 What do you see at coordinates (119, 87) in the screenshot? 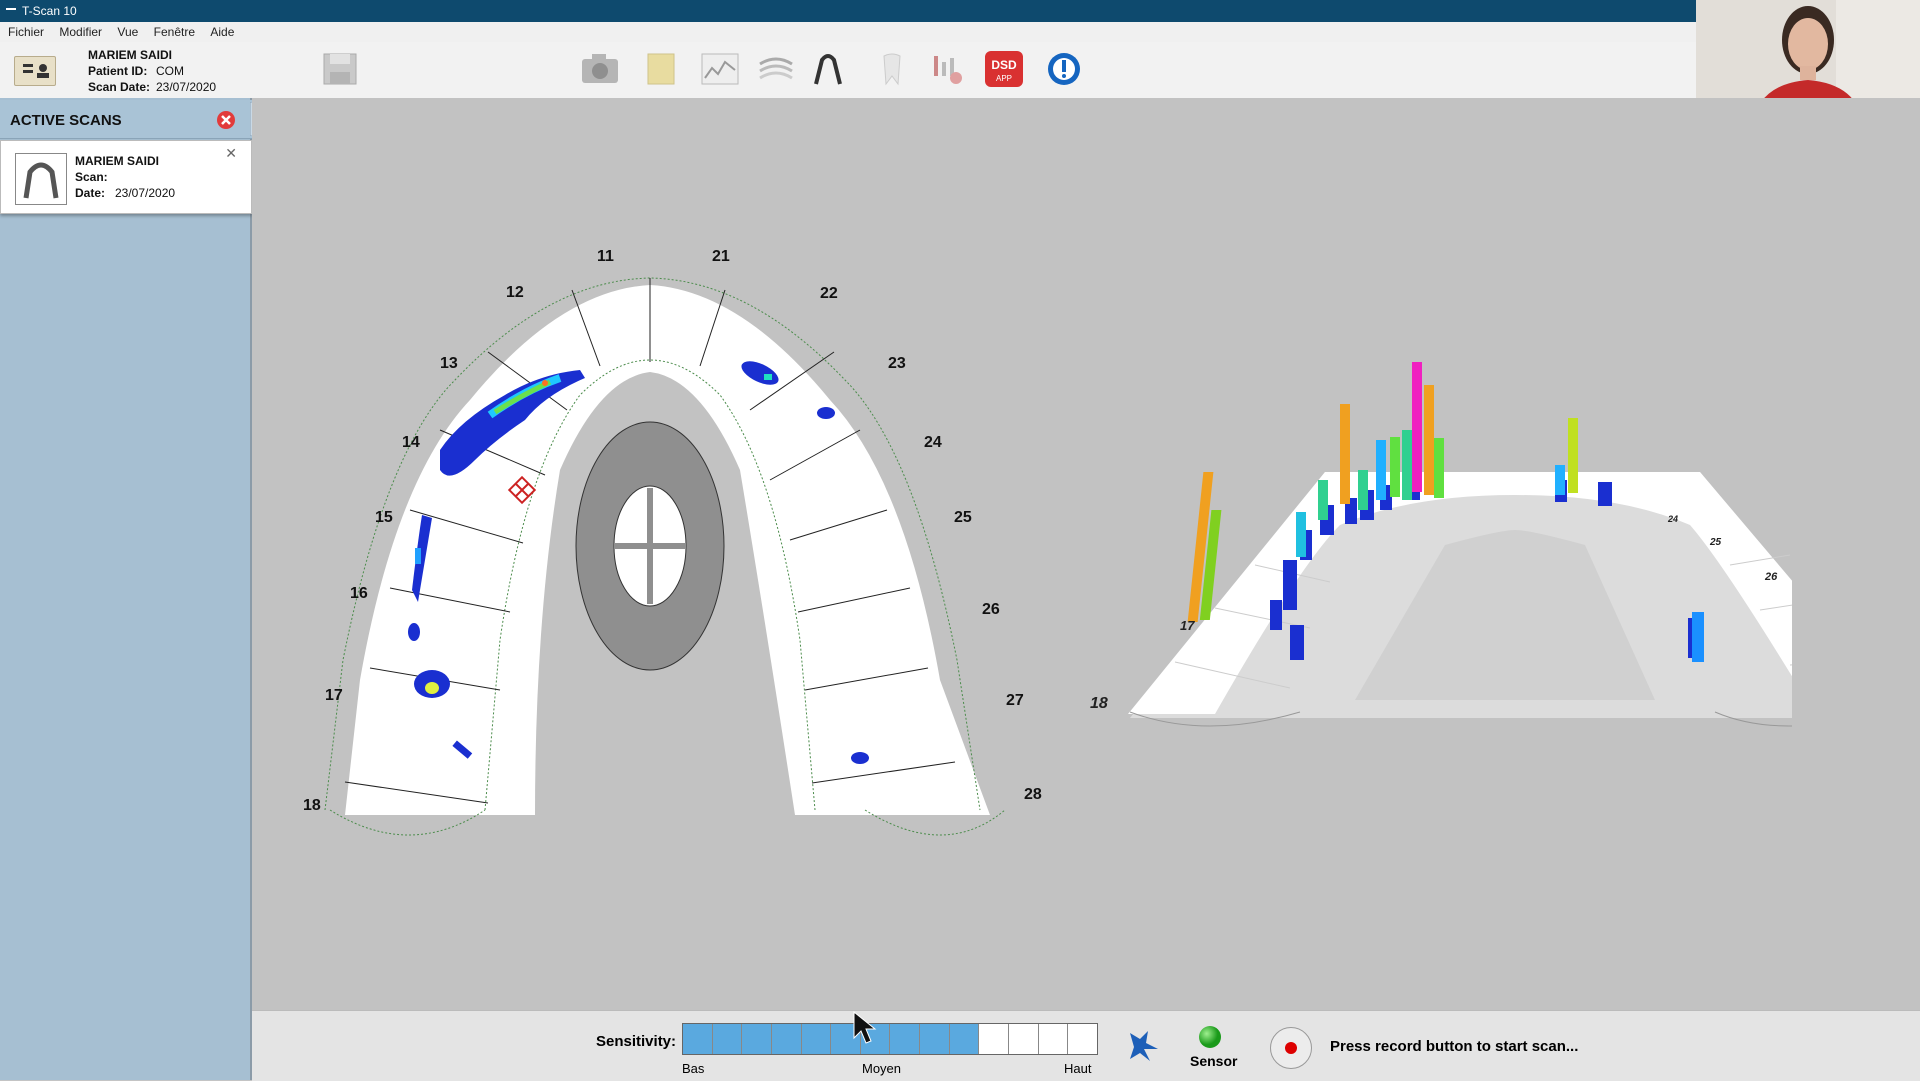
I see `scan-date-label: Scan Date:` at bounding box center [119, 87].